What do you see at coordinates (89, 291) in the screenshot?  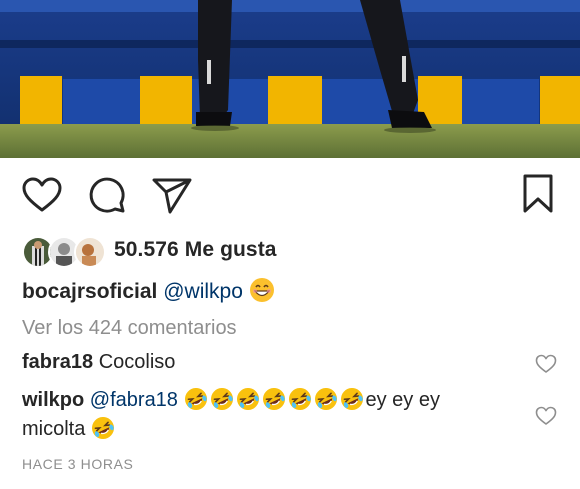 I see `caption-username: bocajrsoficial` at bounding box center [89, 291].